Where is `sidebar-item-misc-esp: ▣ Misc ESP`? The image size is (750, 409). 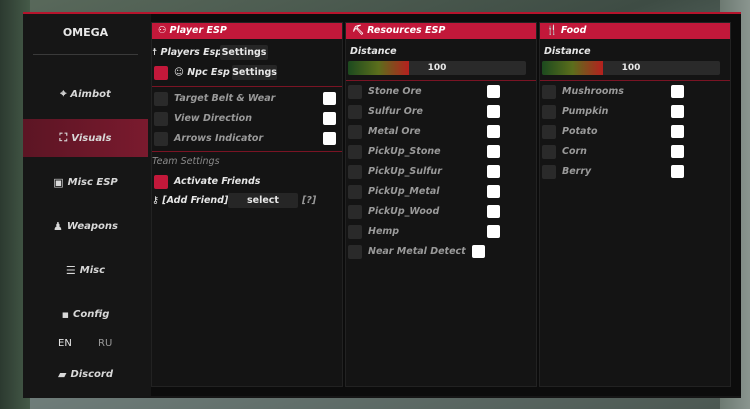 sidebar-item-misc-esp: ▣ Misc ESP is located at coordinates (85, 182).